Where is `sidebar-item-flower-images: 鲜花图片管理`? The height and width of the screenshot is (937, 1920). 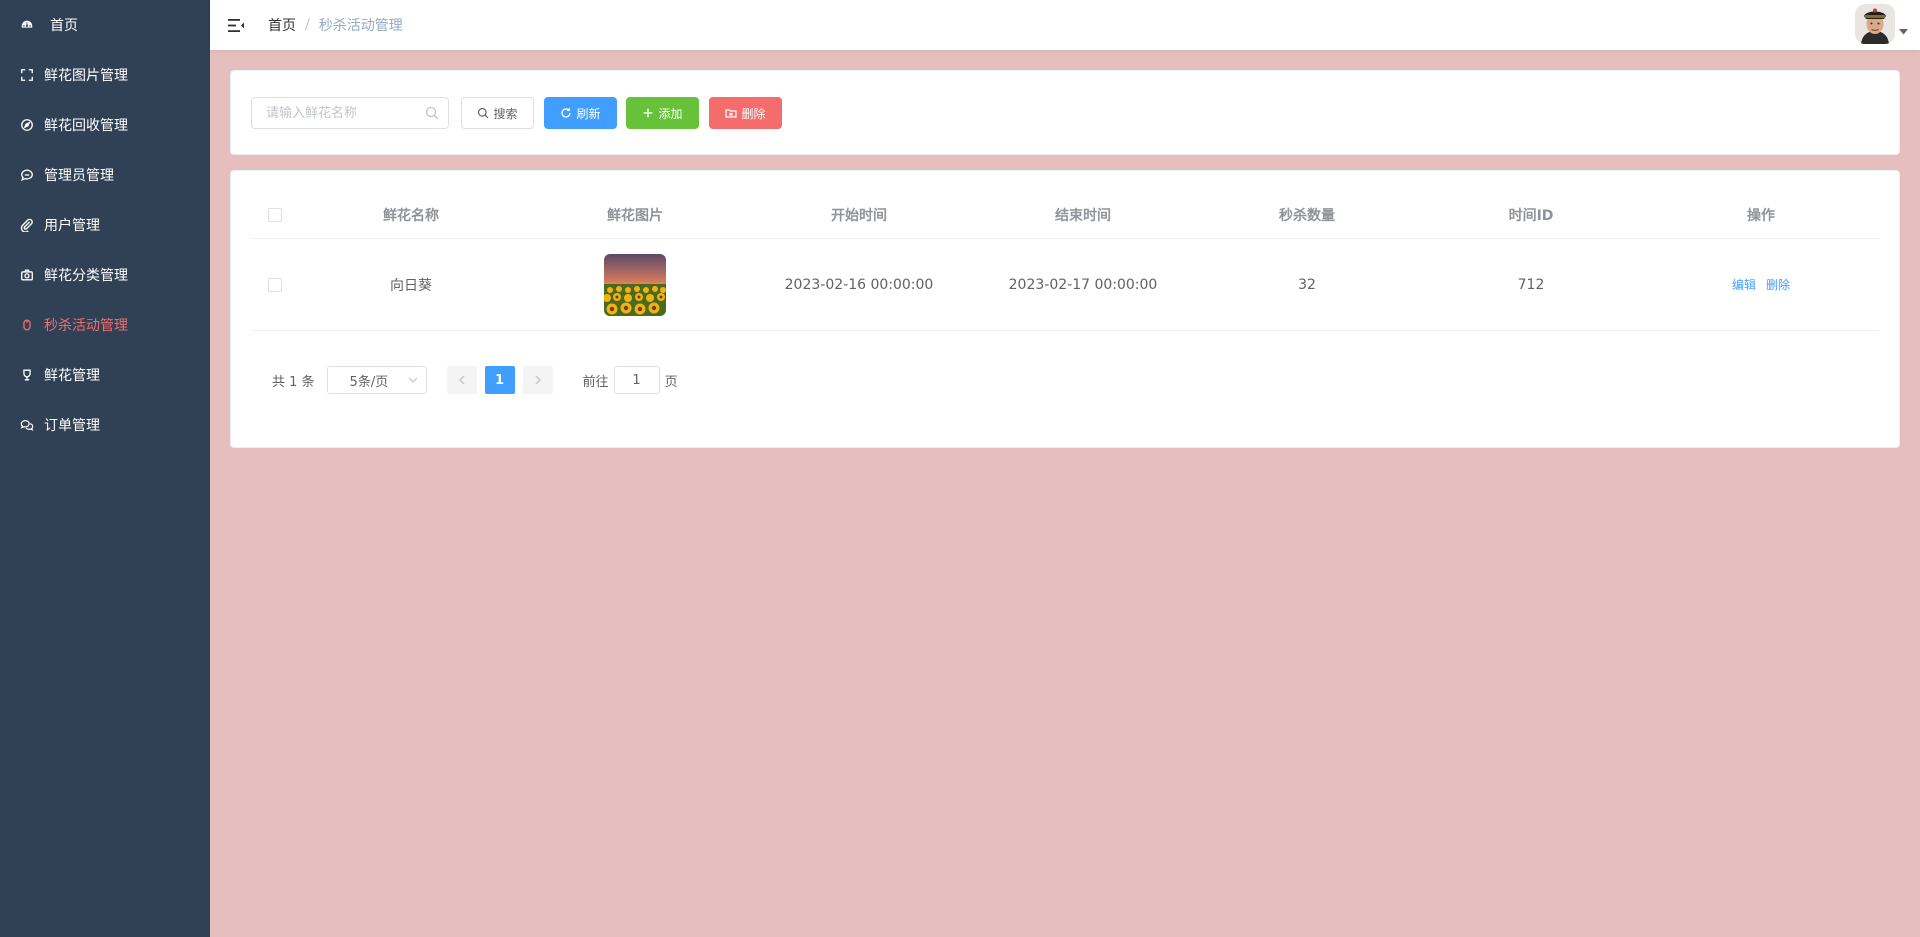 sidebar-item-flower-images: 鲜花图片管理 is located at coordinates (105, 75).